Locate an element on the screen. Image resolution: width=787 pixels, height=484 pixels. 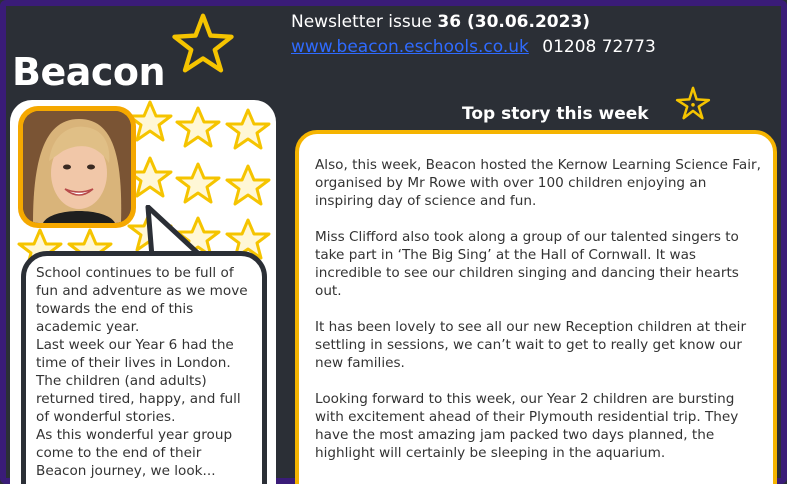
headteacher-photo-frame is located at coordinates (77, 167).